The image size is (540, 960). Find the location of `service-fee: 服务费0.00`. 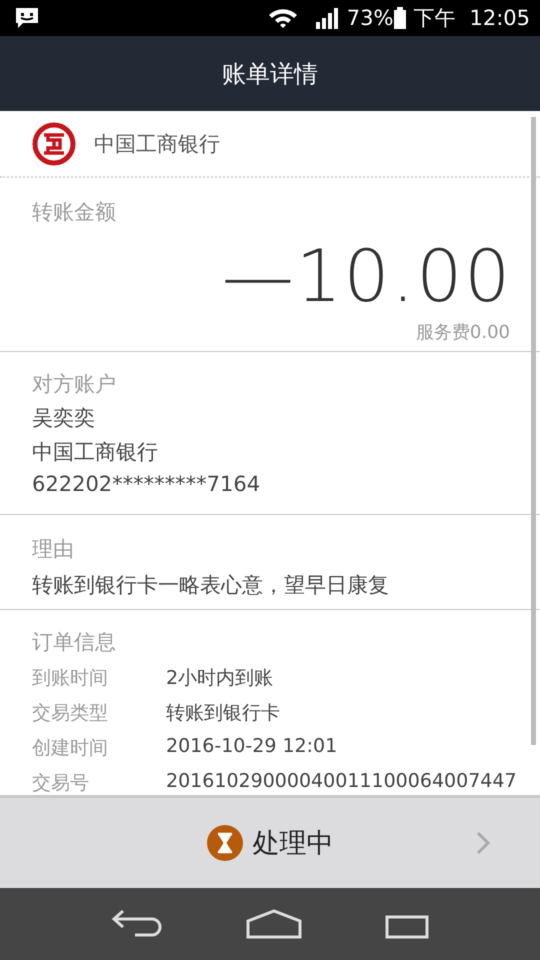

service-fee: 服务费0.00 is located at coordinates (463, 332).